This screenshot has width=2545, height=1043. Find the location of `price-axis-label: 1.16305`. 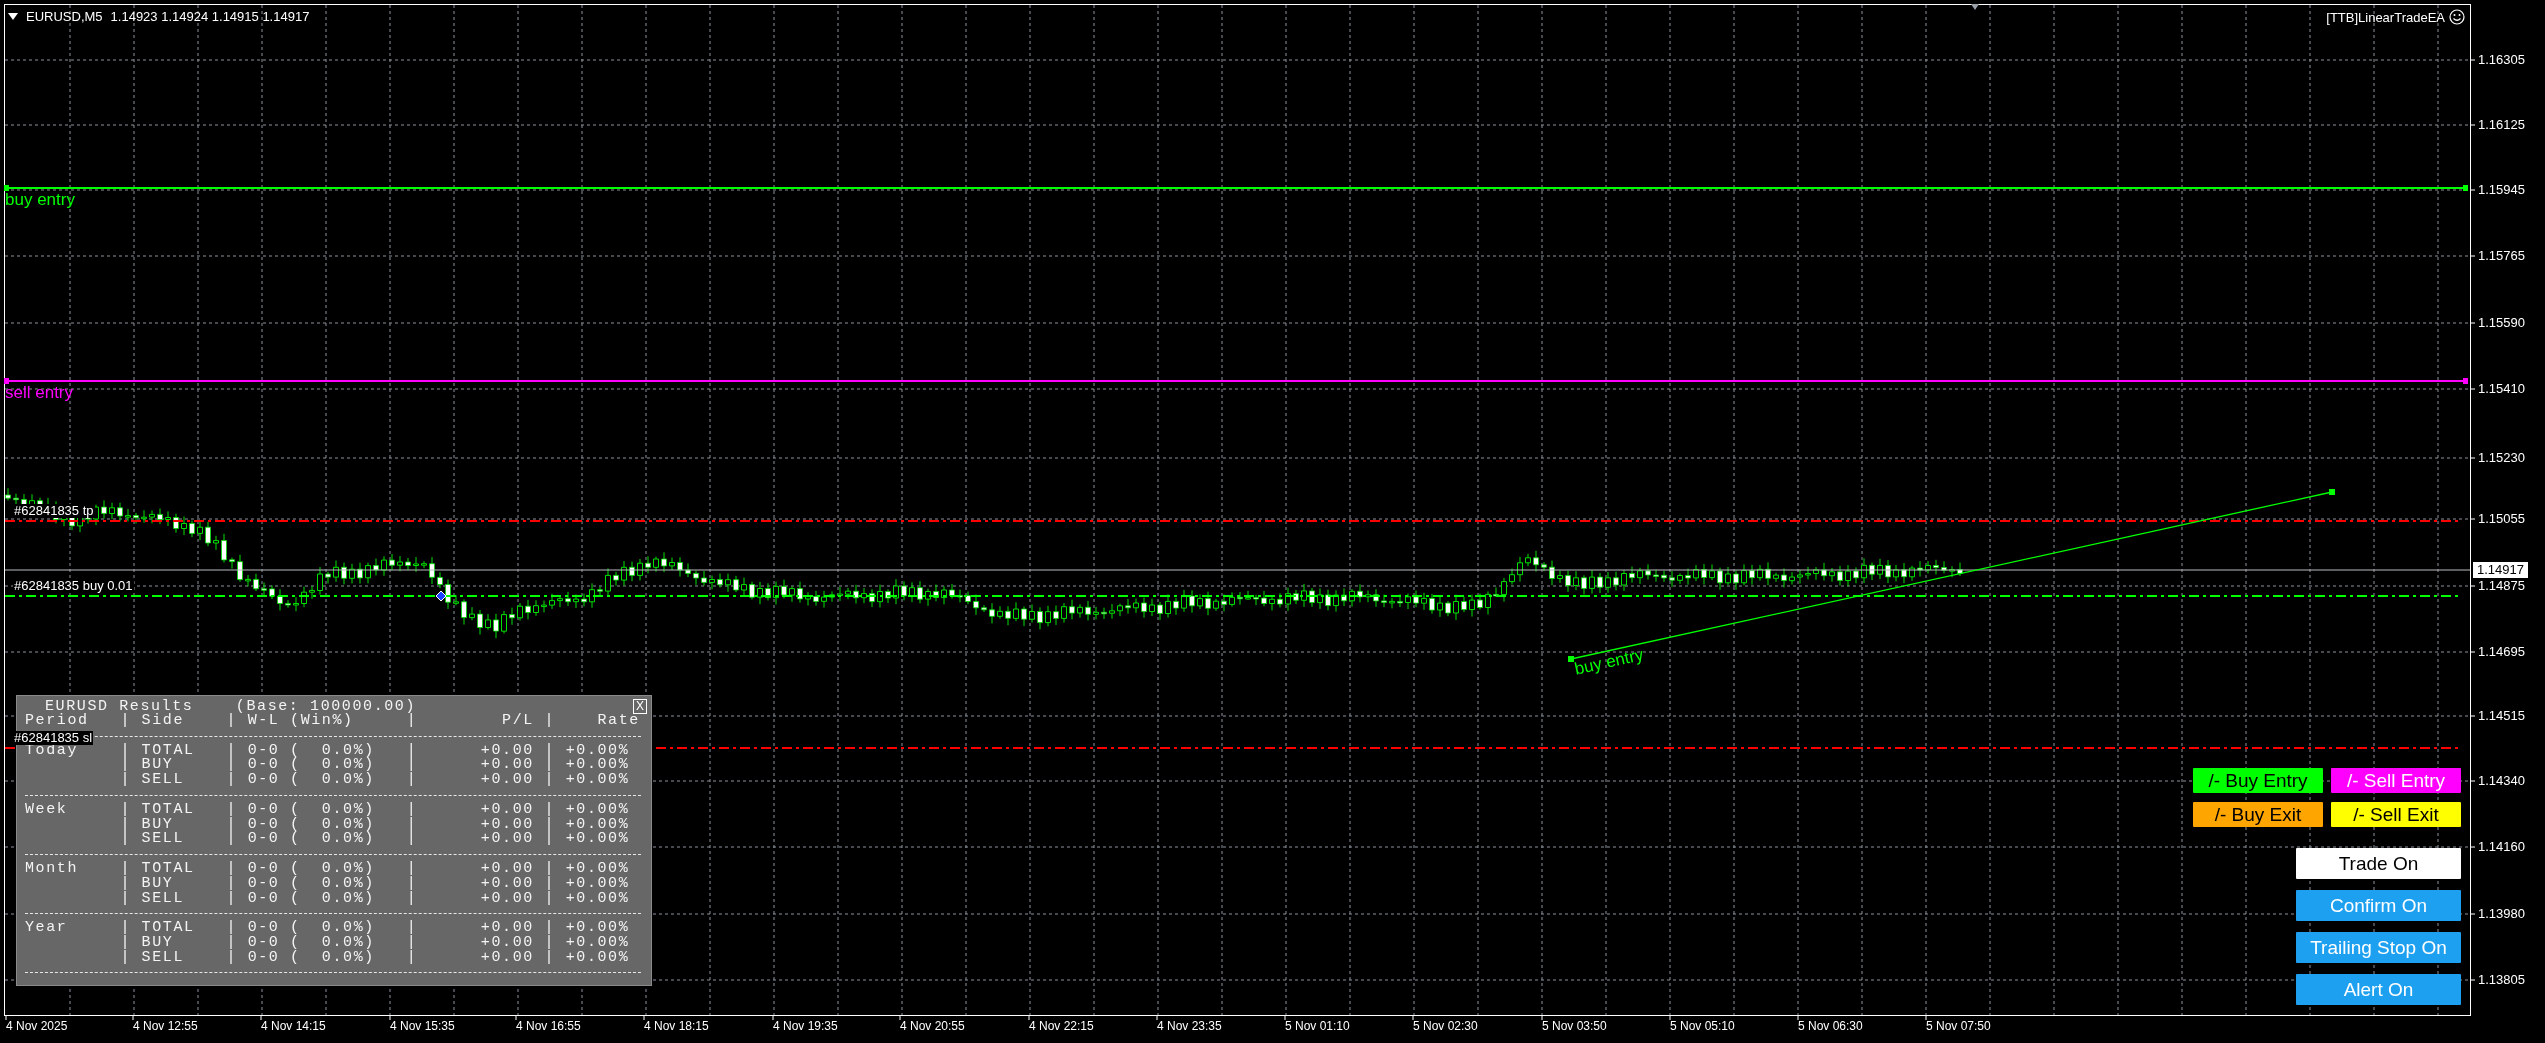

price-axis-label: 1.16305 is located at coordinates (2501, 60).